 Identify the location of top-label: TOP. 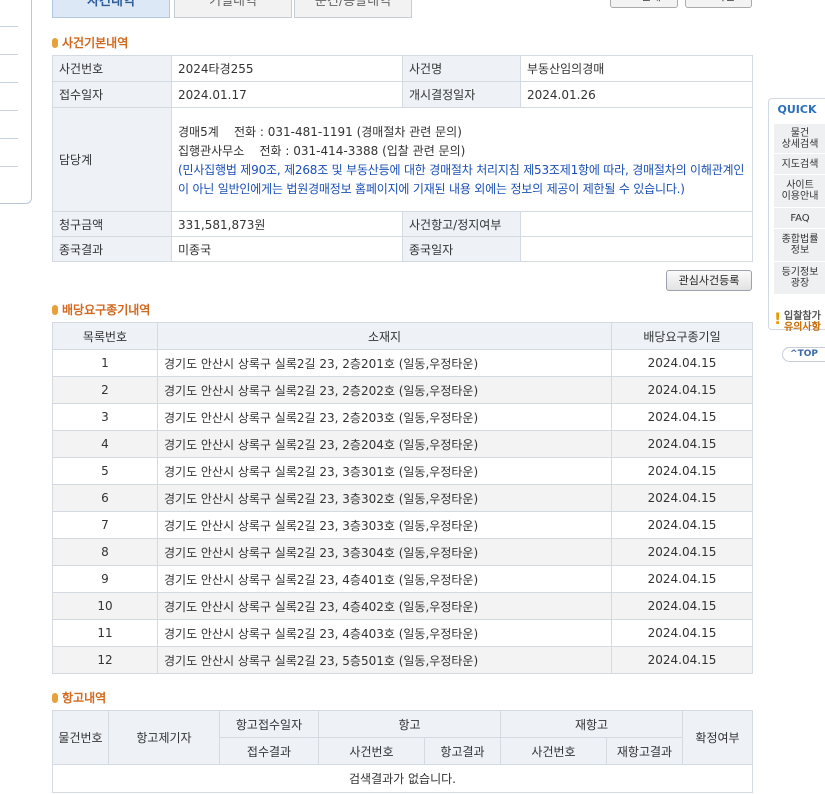
(807, 354).